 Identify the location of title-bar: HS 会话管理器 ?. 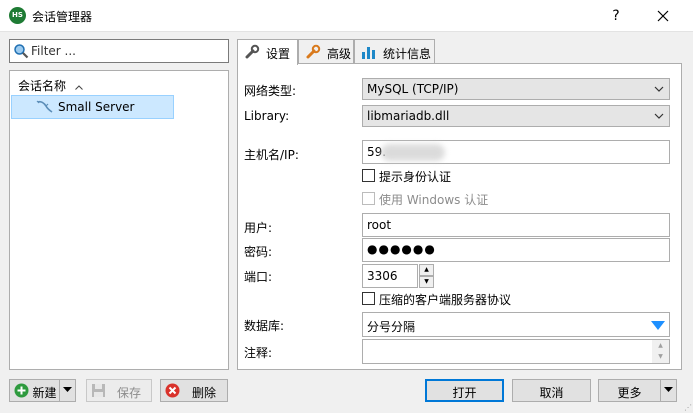
(346, 16).